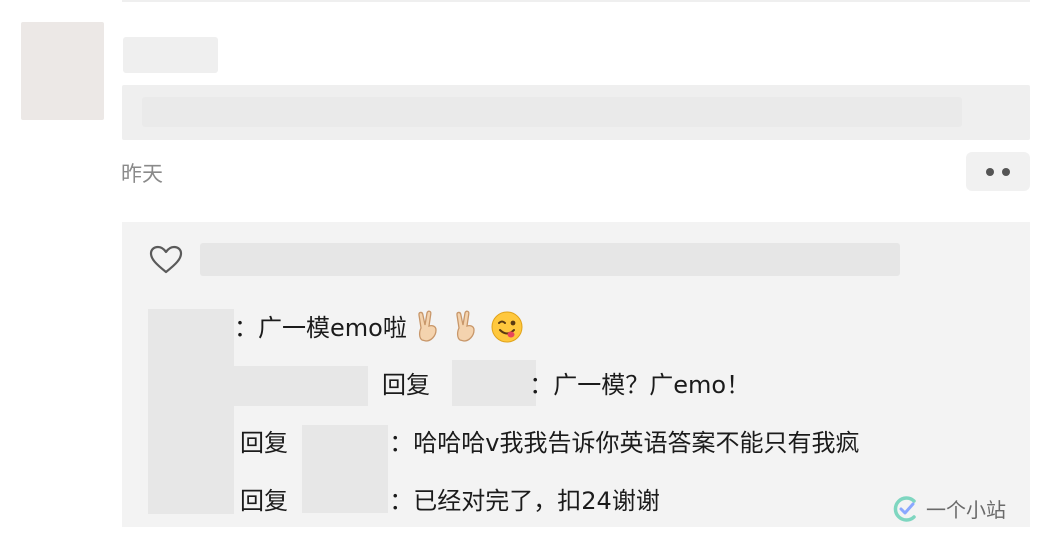 This screenshot has width=1044, height=550. Describe the element at coordinates (624, 443) in the screenshot. I see `comment-3-text: ：哈哈哈v我我告诉你英语答案不能只有我疯` at that location.